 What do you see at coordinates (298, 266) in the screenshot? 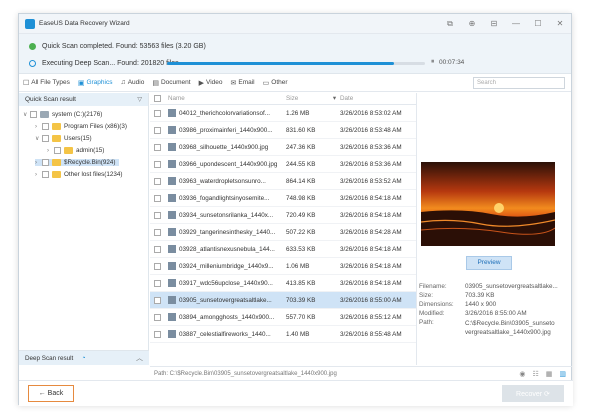
I see `file-size: 1.06 MB` at bounding box center [298, 266].